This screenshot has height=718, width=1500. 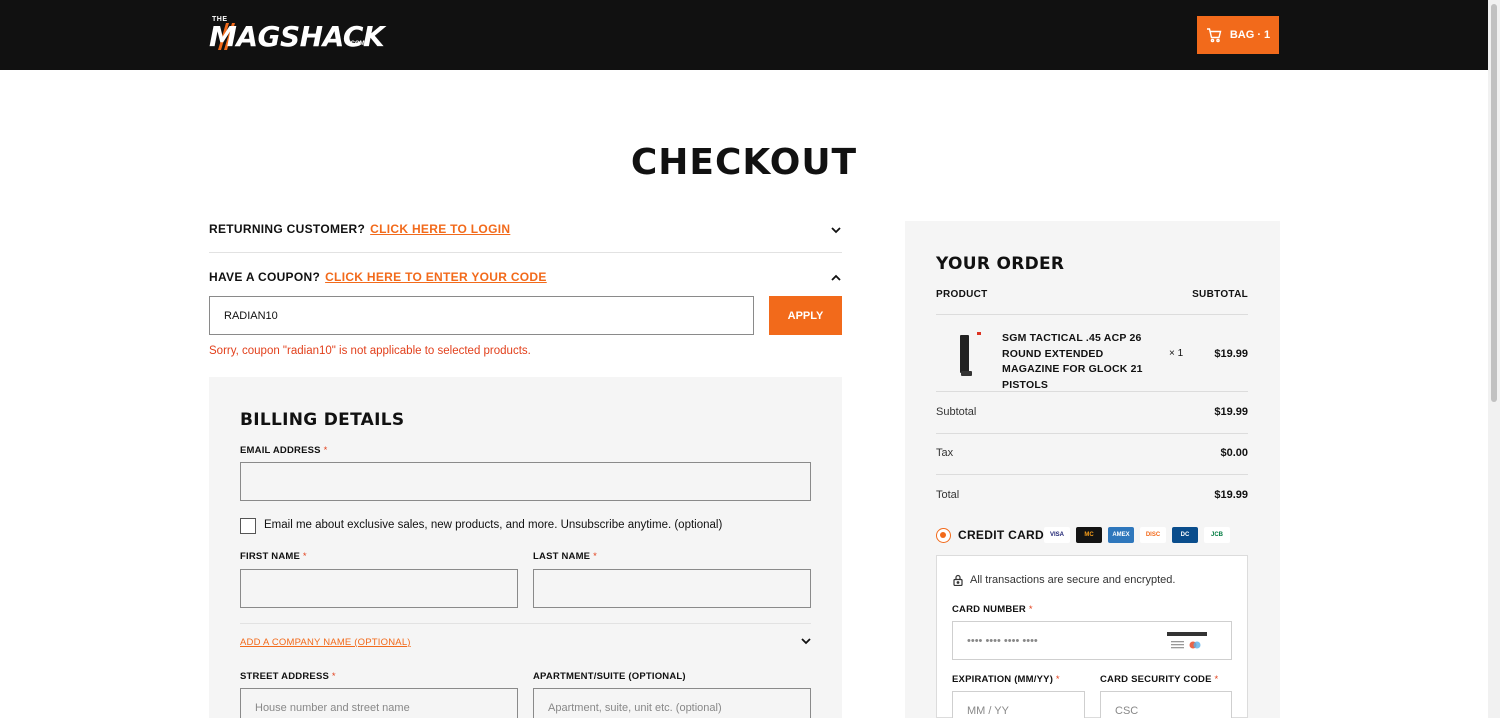 What do you see at coordinates (988, 710) in the screenshot?
I see `expiry-placeholder: MM / YY` at bounding box center [988, 710].